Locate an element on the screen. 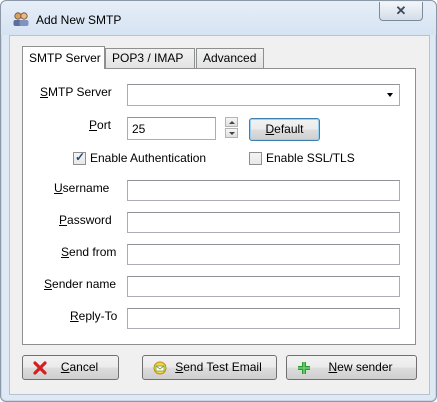  send-from-input is located at coordinates (263, 254).